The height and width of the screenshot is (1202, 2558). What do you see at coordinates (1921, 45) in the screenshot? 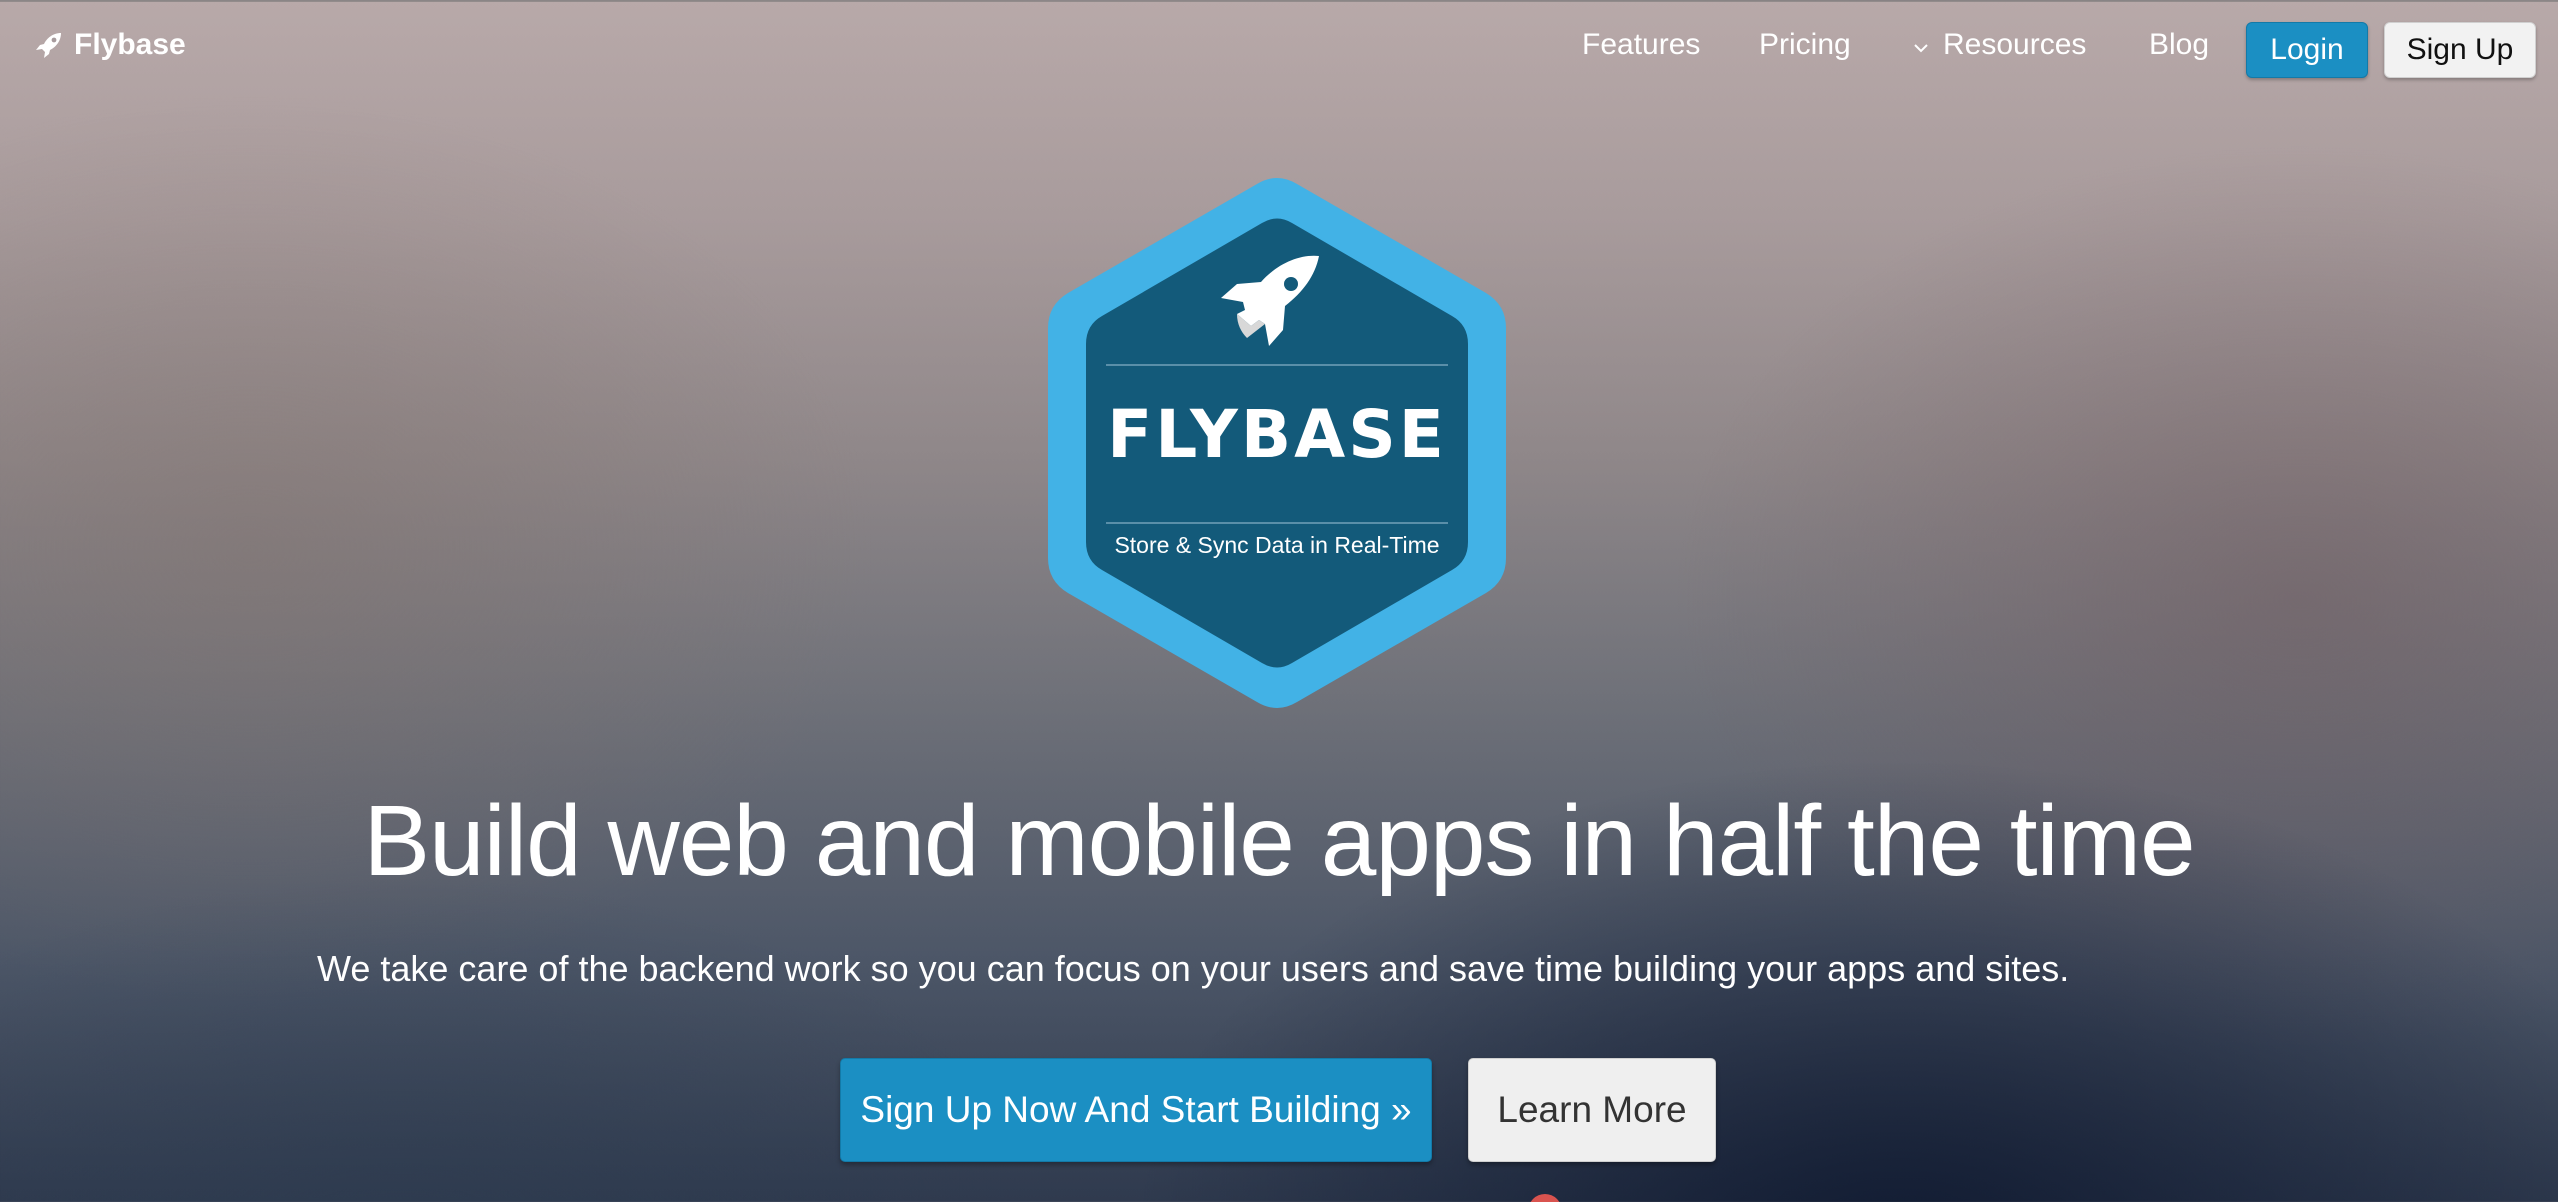
I see `chevron-down-icon` at bounding box center [1921, 45].